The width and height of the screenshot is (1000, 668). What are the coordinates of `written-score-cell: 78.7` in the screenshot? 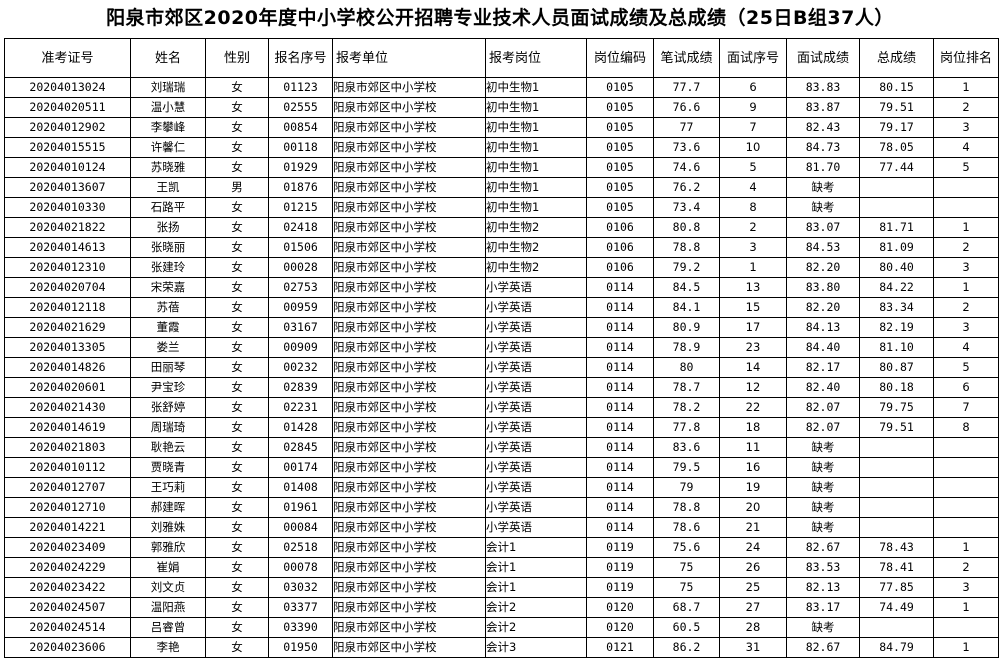 It's located at (686, 387).